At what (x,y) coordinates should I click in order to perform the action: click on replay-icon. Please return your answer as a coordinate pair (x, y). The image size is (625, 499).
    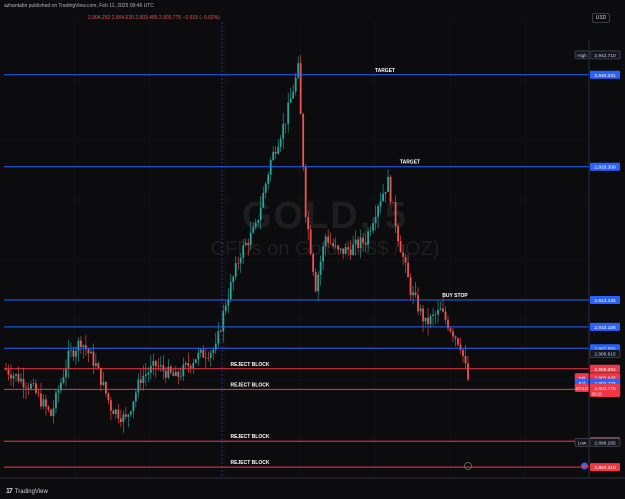
    Looking at the image, I should click on (468, 466).